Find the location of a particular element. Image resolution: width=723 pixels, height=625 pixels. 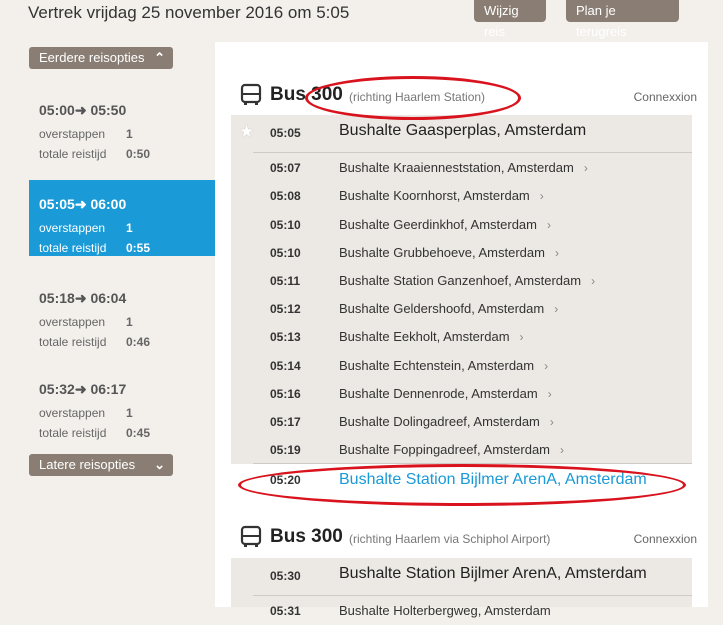

route-direction: (richting Haarlem via Schiphol Airport) is located at coordinates (450, 539).